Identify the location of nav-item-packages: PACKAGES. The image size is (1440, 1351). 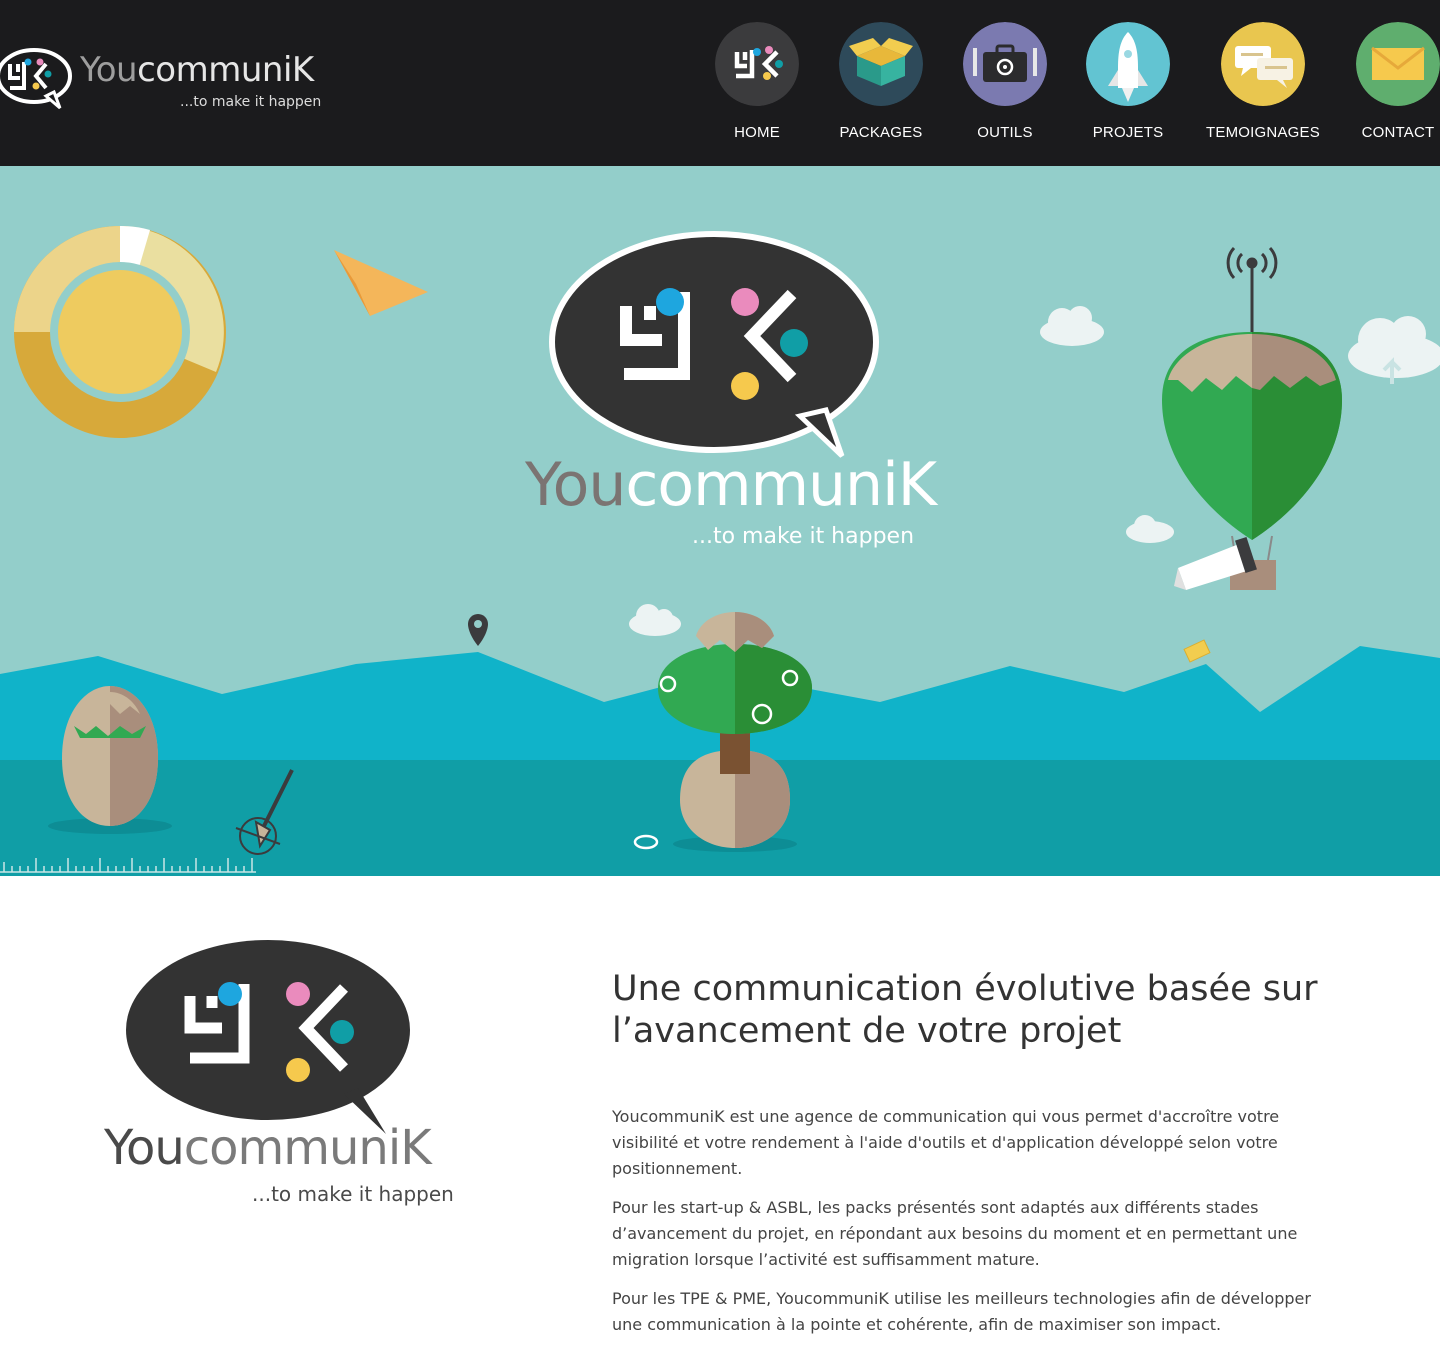
(881, 87).